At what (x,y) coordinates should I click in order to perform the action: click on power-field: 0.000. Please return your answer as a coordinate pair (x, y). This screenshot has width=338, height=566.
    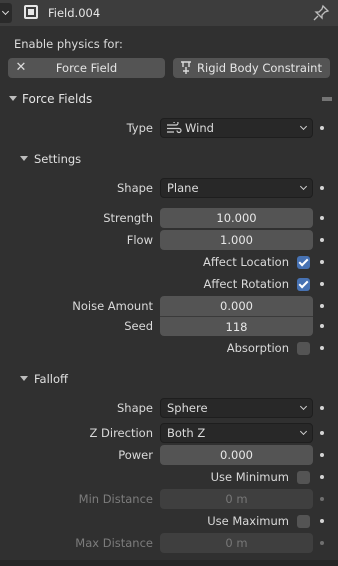
    Looking at the image, I should click on (236, 455).